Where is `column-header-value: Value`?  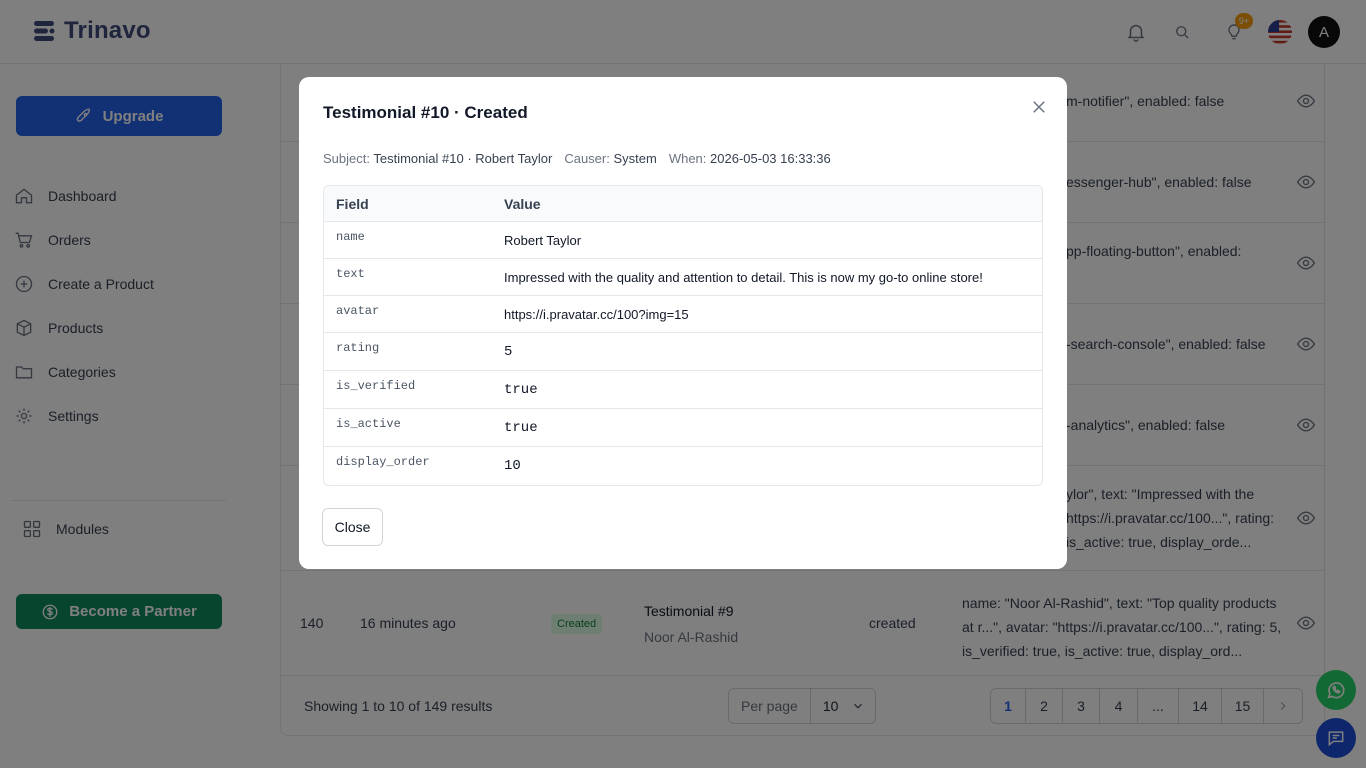 column-header-value: Value is located at coordinates (522, 203).